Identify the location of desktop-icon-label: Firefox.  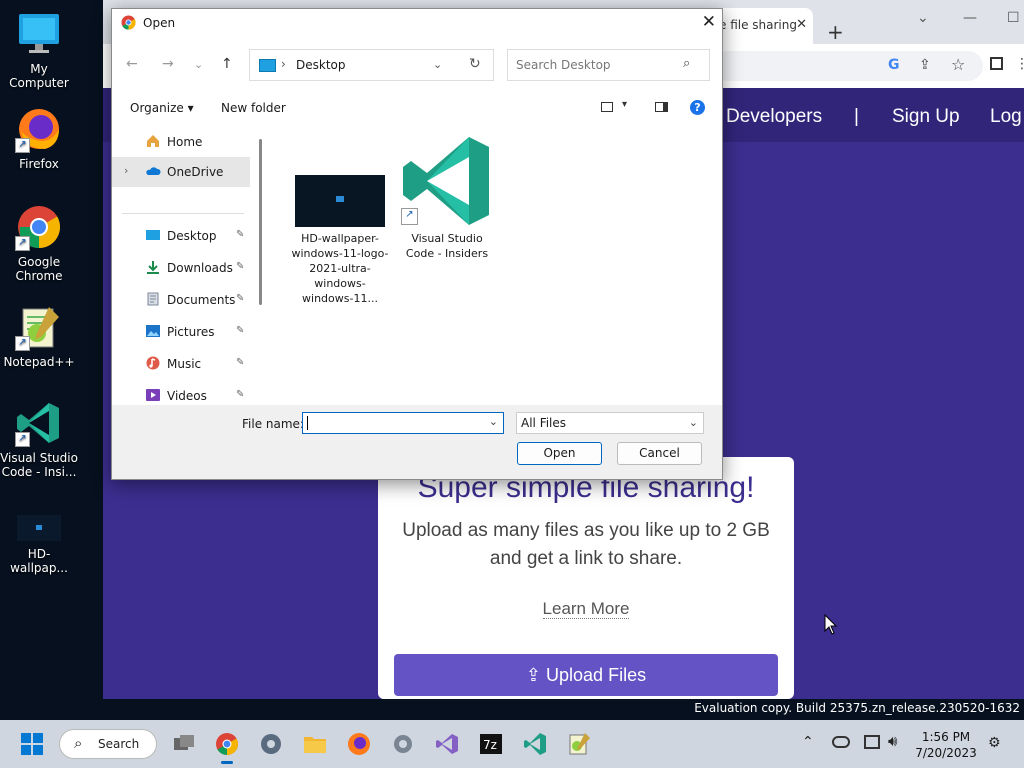
(39, 164).